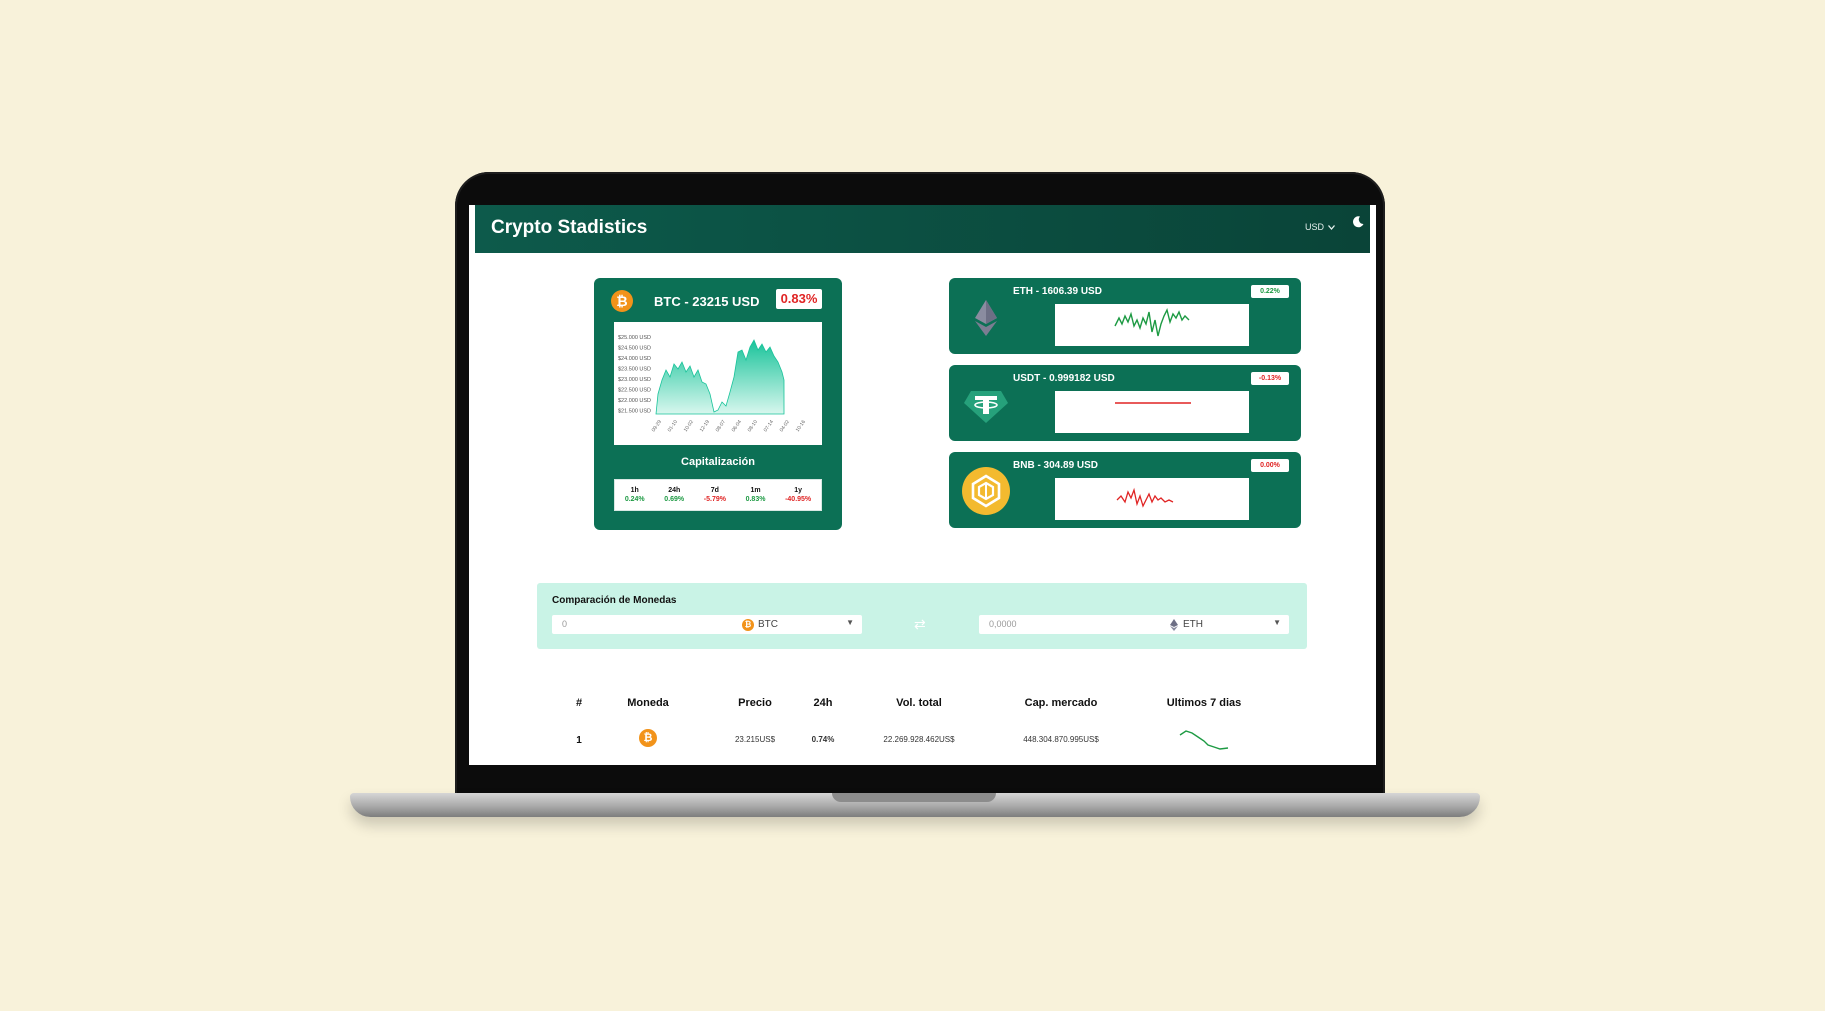 Image resolution: width=1825 pixels, height=1011 pixels. I want to click on svg-text: 10-02, so click(689, 426).